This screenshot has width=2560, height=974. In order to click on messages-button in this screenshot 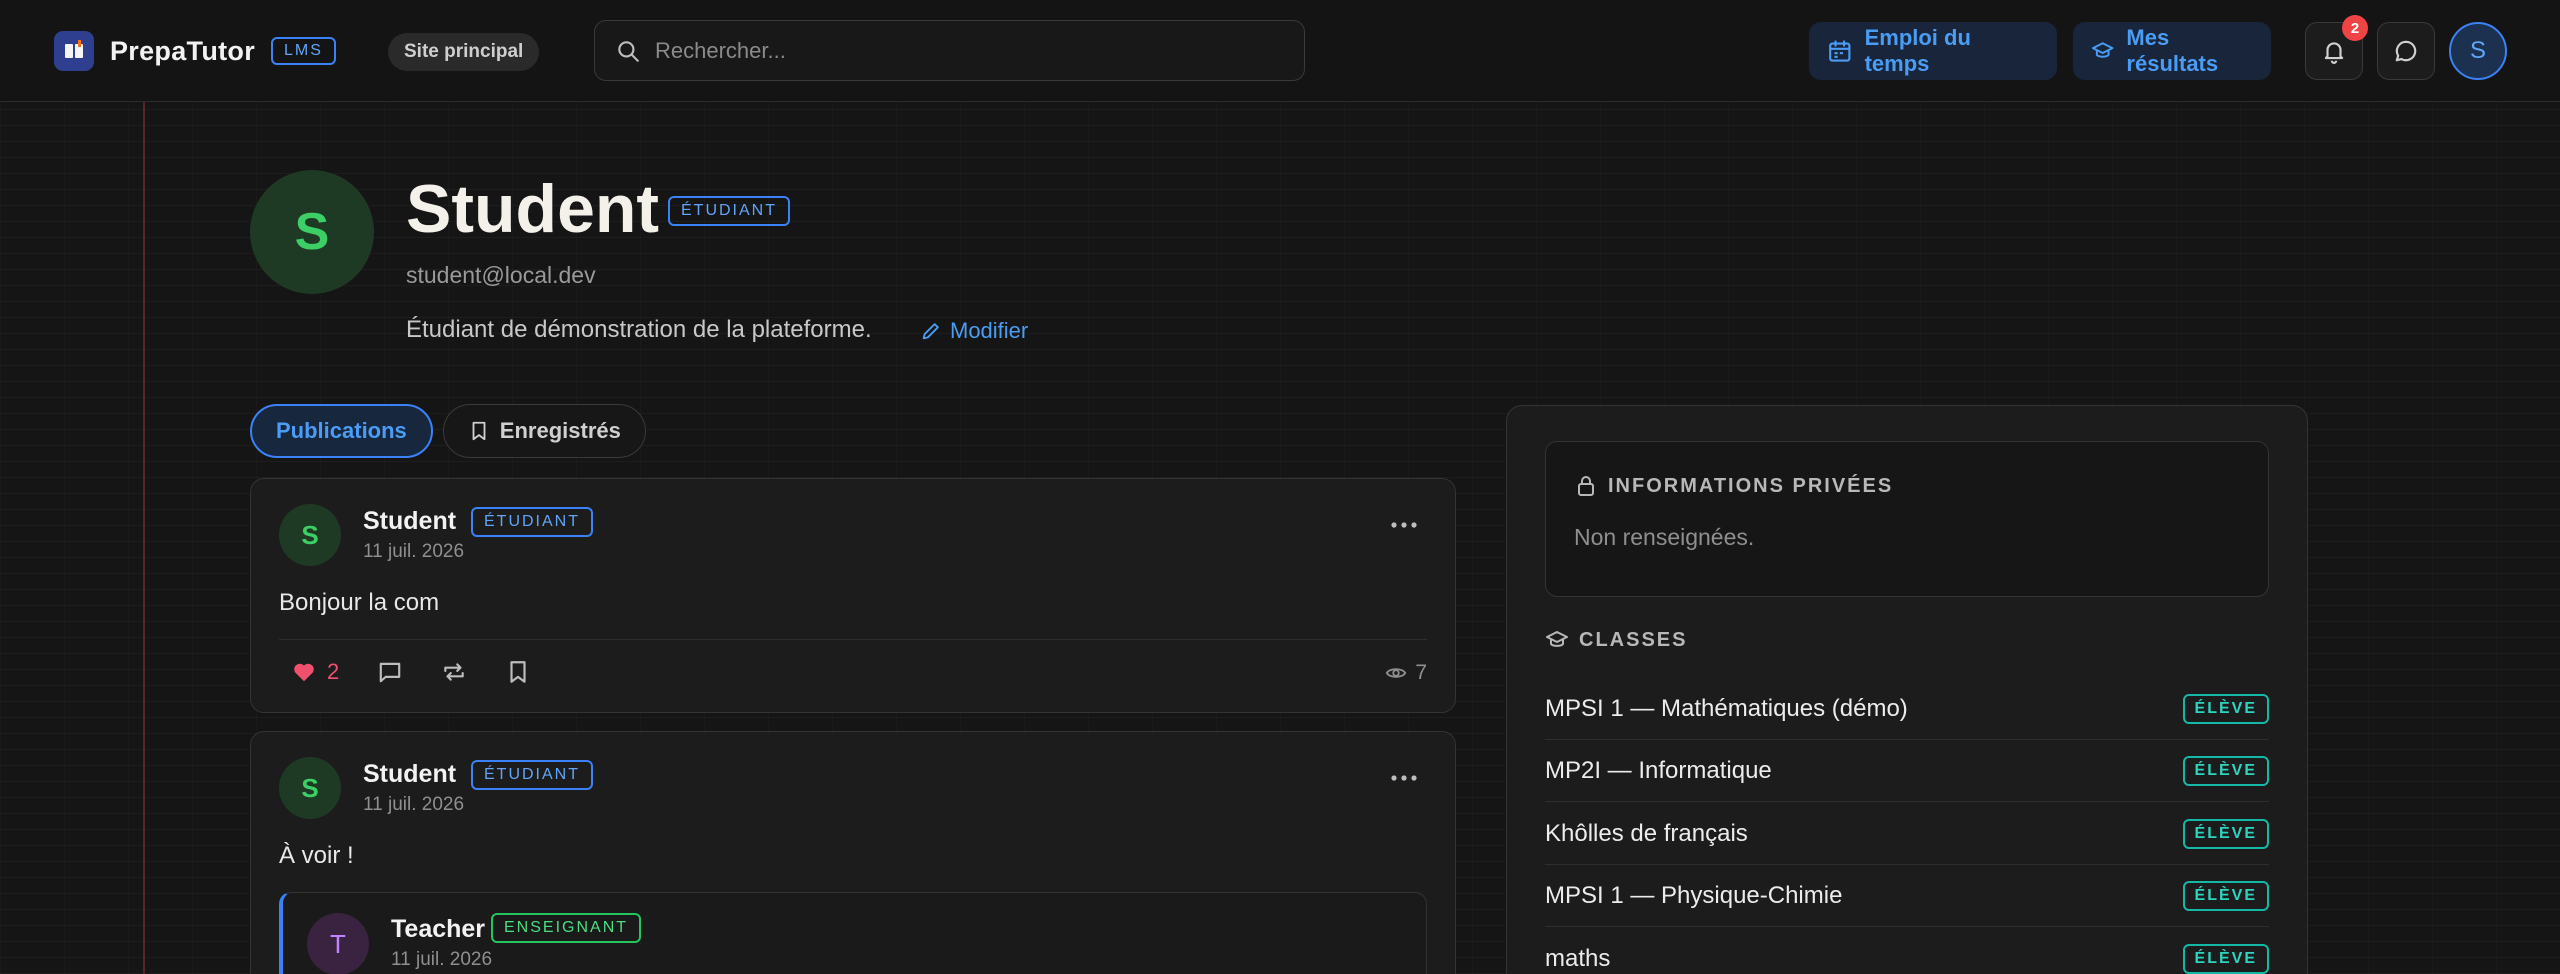, I will do `click(2406, 51)`.